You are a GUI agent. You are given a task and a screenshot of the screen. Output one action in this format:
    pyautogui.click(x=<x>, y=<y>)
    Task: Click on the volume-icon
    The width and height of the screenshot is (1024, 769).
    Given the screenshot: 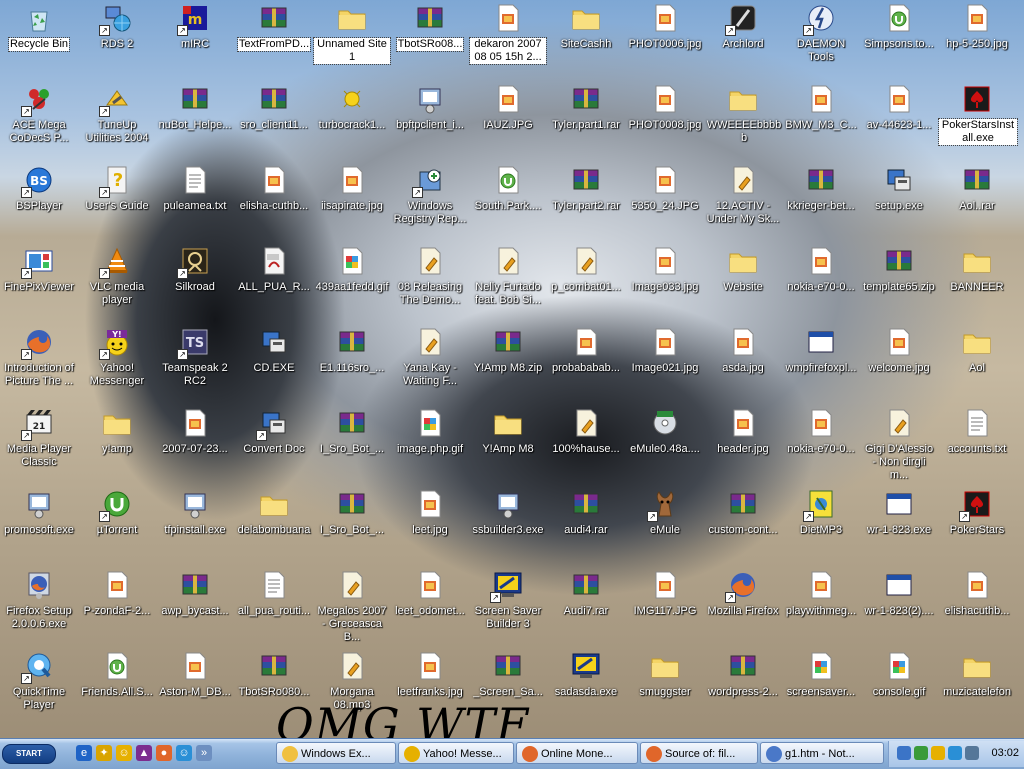 What is the action you would take?
    pyautogui.click(x=972, y=753)
    